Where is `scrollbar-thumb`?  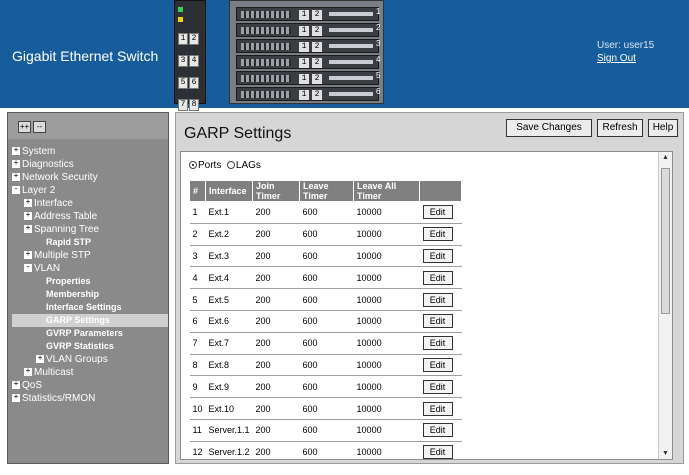
scrollbar-thumb is located at coordinates (665, 241).